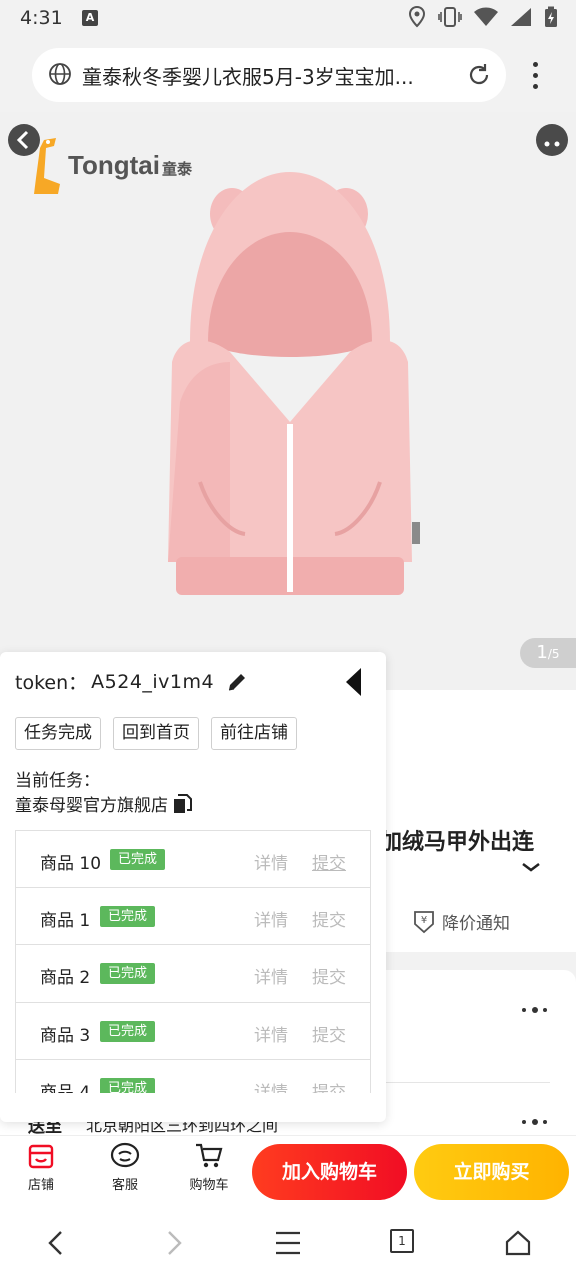  What do you see at coordinates (47, 166) in the screenshot?
I see `giraffe-logo-icon` at bounding box center [47, 166].